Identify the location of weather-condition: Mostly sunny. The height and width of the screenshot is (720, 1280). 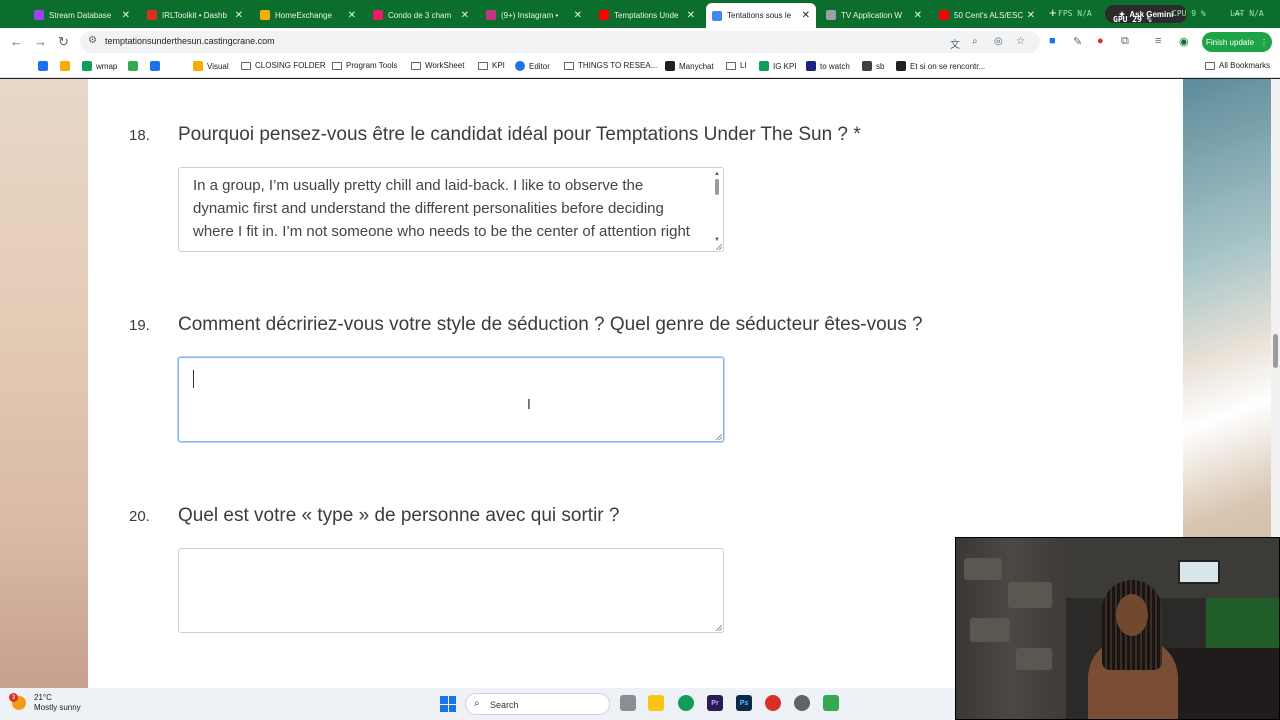
(57, 707).